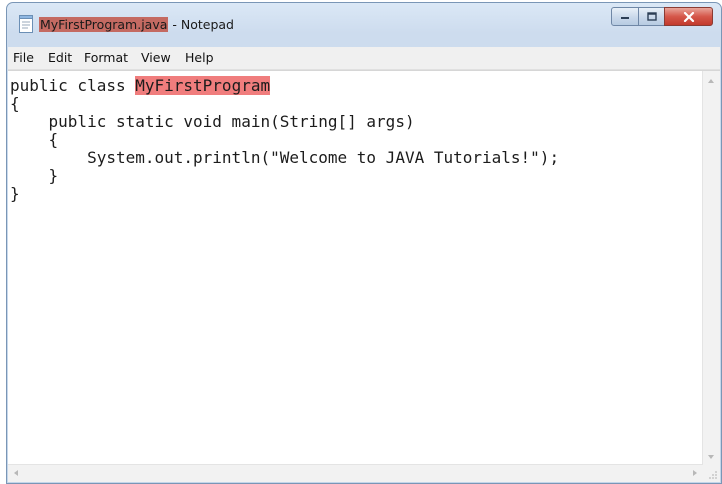  I want to click on selected-text: MyFirstProgram, so click(203, 85).